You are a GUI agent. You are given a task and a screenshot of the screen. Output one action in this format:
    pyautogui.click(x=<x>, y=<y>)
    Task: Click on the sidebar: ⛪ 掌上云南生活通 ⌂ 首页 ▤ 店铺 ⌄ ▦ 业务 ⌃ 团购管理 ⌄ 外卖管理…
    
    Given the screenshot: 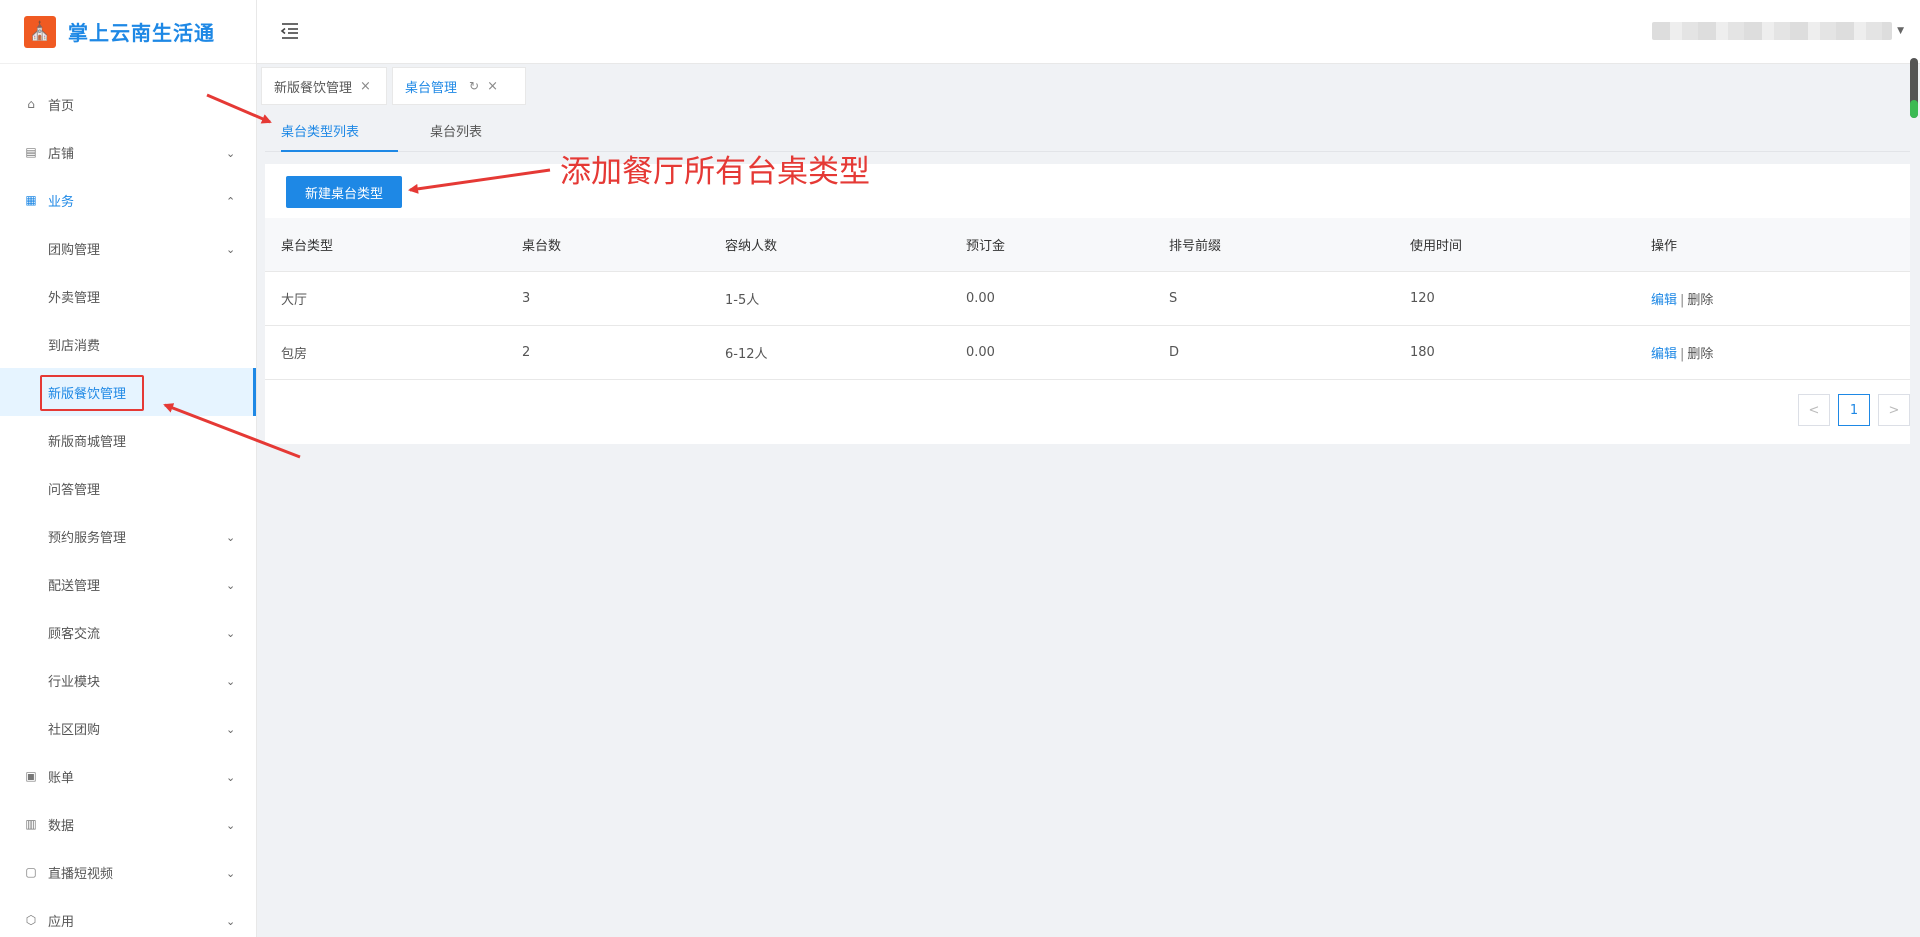 What is the action you would take?
    pyautogui.click(x=128, y=468)
    